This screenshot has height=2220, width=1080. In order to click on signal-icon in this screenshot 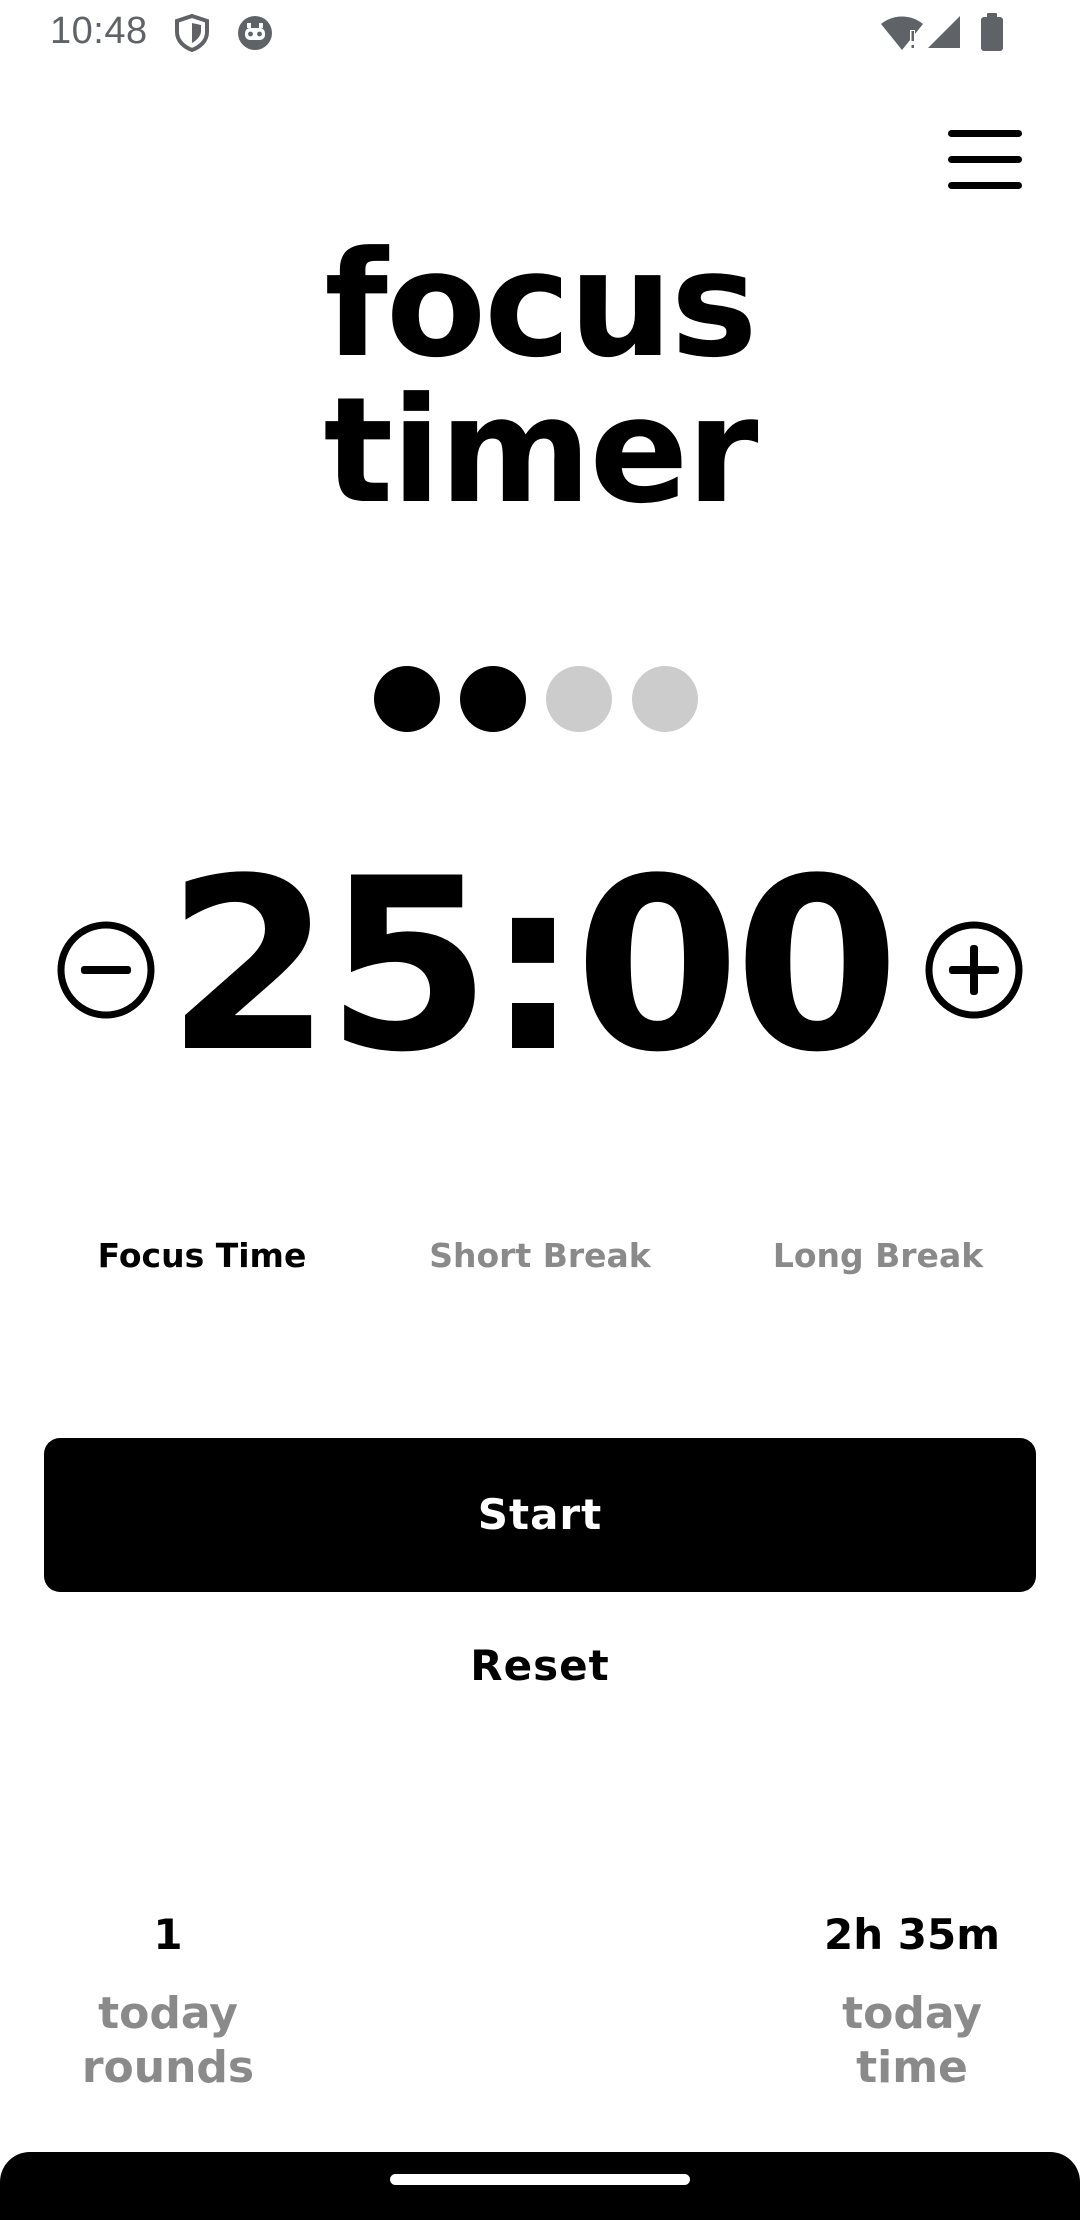, I will do `click(944, 34)`.